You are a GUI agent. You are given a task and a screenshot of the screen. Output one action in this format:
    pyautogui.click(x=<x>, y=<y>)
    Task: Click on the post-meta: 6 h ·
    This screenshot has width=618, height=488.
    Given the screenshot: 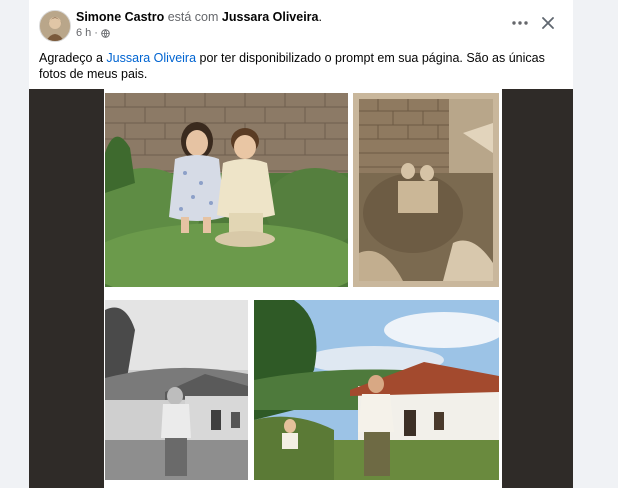 What is the action you would take?
    pyautogui.click(x=93, y=33)
    